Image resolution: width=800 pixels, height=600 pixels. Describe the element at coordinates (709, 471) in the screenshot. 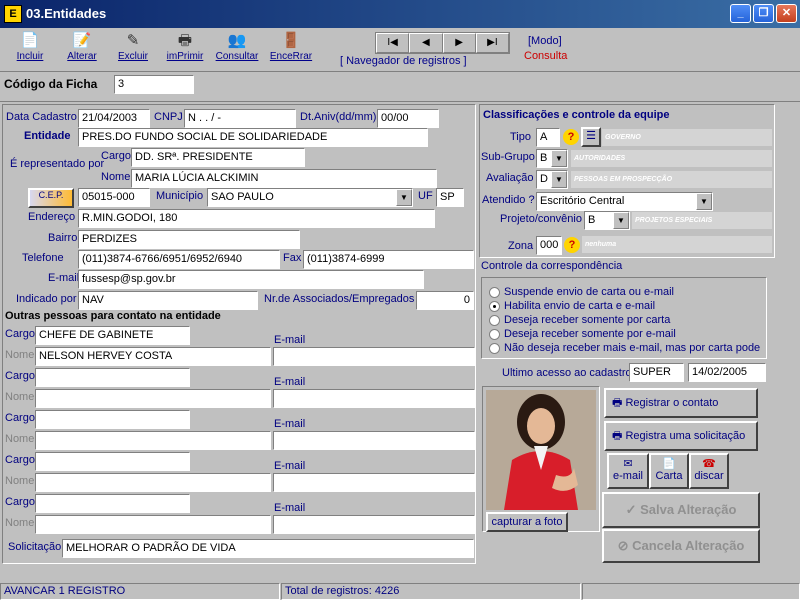

I see `discar-button: ☎ discar` at that location.